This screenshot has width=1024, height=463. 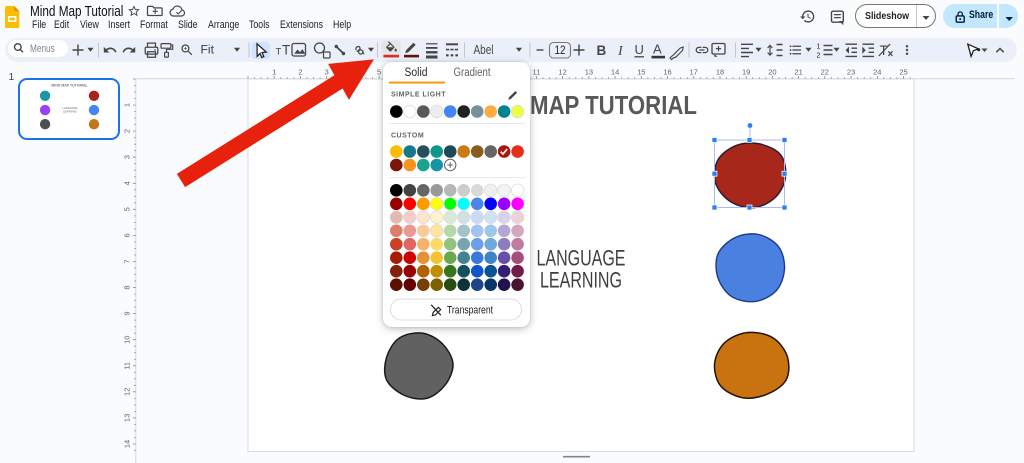 What do you see at coordinates (127, 288) in the screenshot?
I see `svg-text: 8` at bounding box center [127, 288].